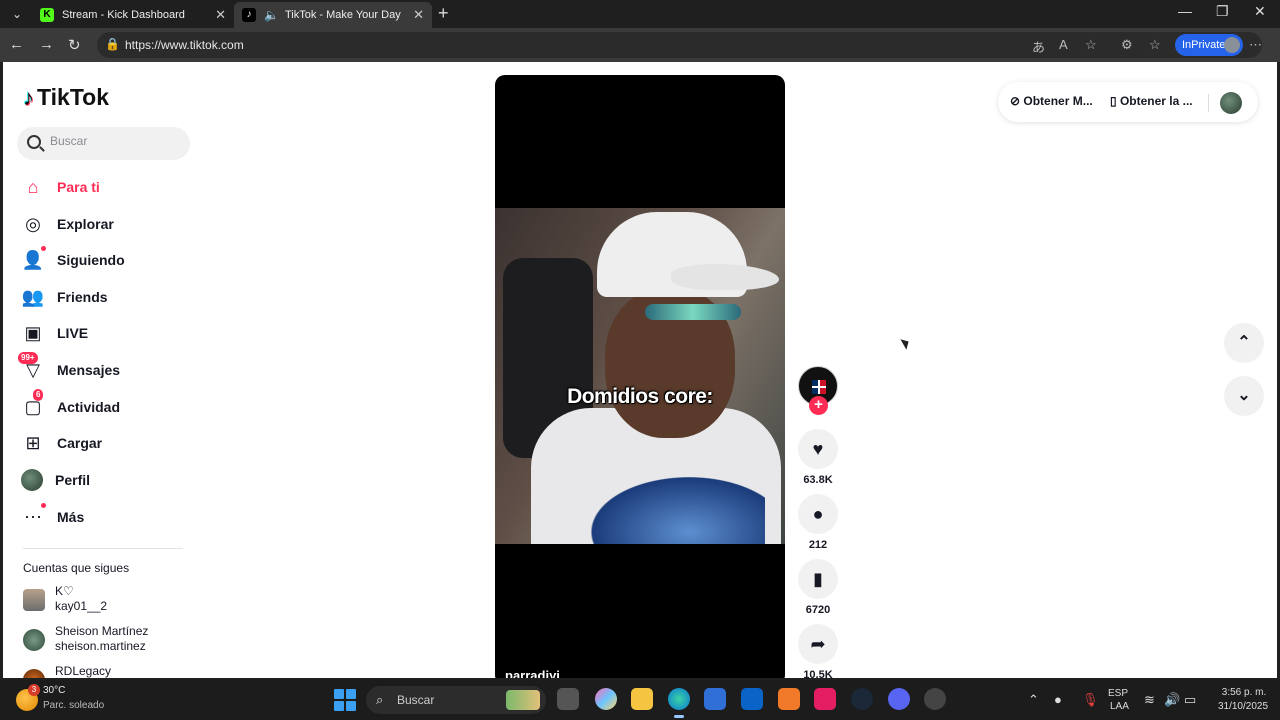  I want to click on weather-description: Parc. soleado, so click(73, 705).